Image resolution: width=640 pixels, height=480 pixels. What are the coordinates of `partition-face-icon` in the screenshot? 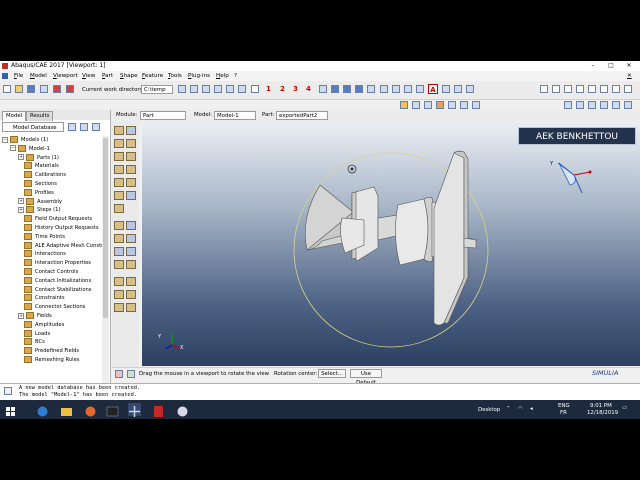 It's located at (119, 251).